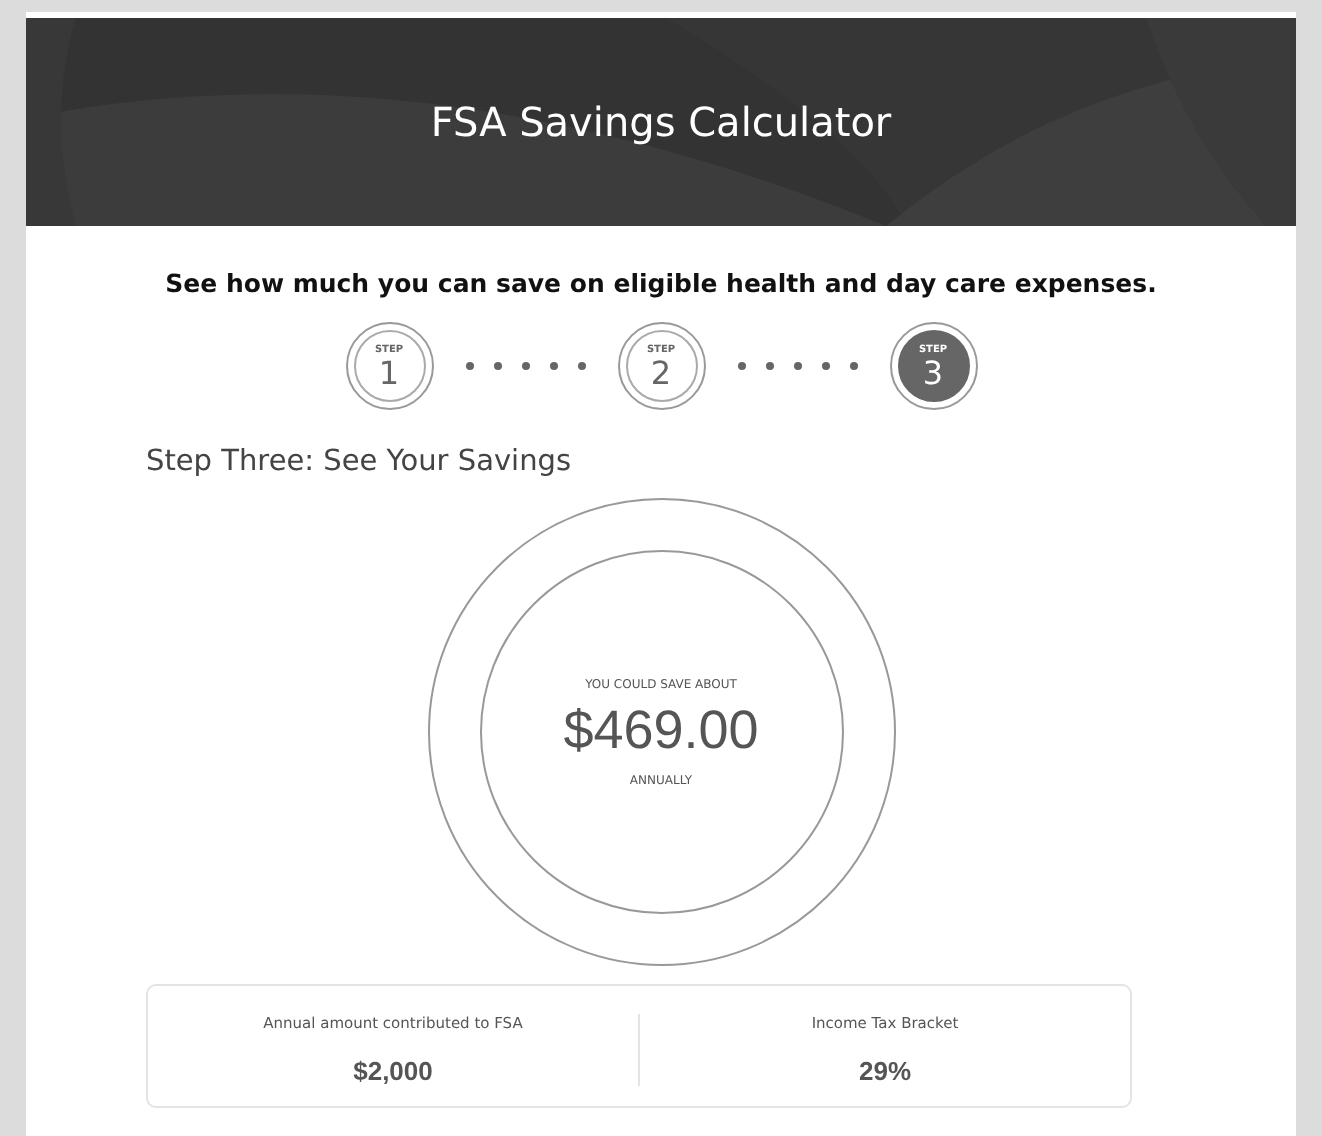  I want to click on summary-value: $2,000, so click(393, 1071).